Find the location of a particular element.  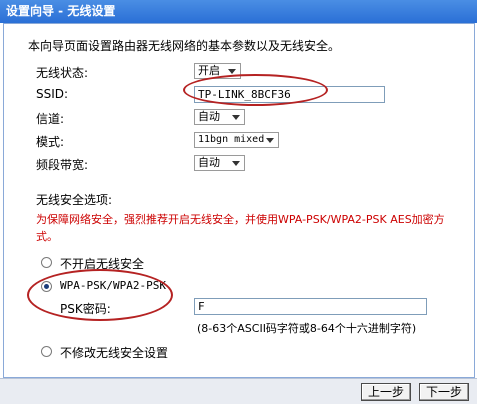

bandwidth-select: 自动 is located at coordinates (219, 163).